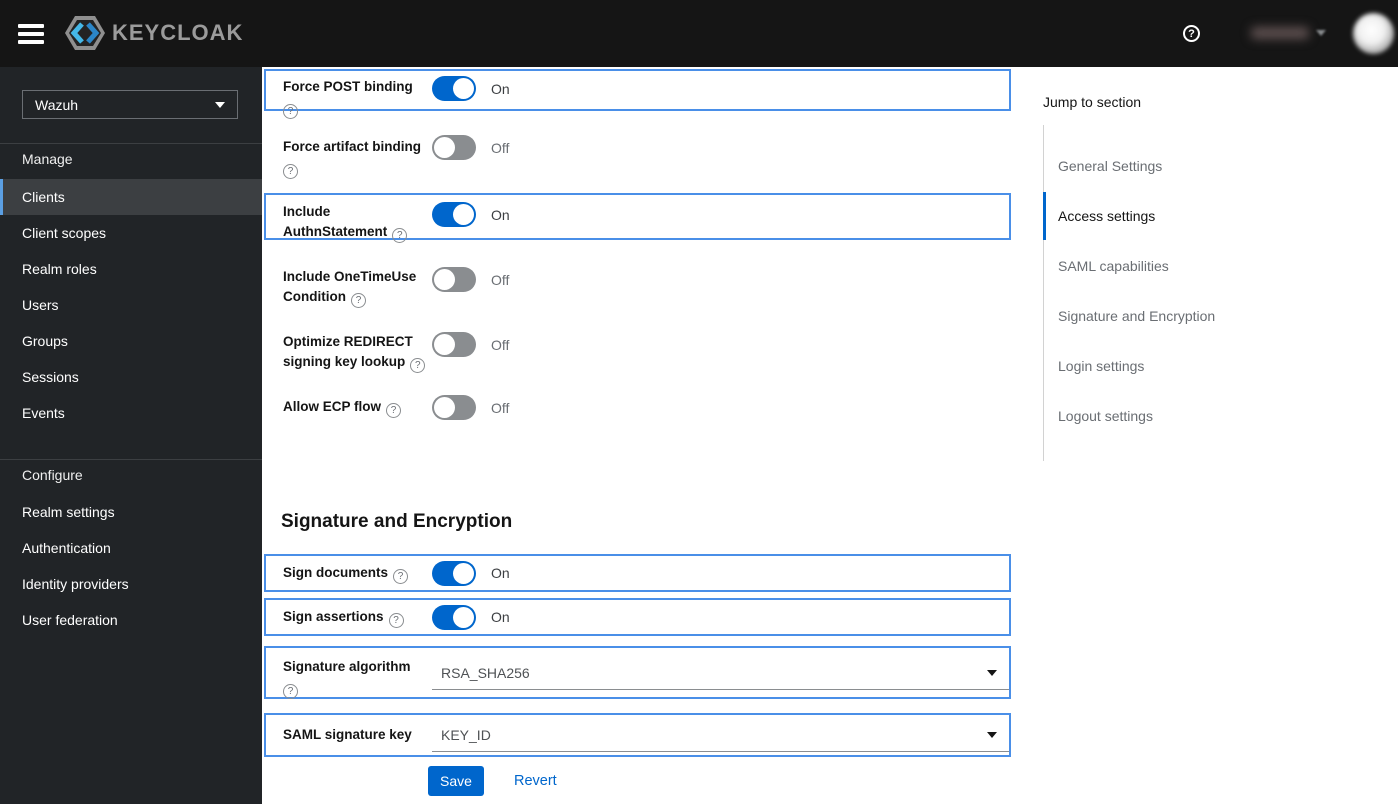  What do you see at coordinates (1200, 416) in the screenshot?
I see `jump-item-logout-settings: Logout settings` at bounding box center [1200, 416].